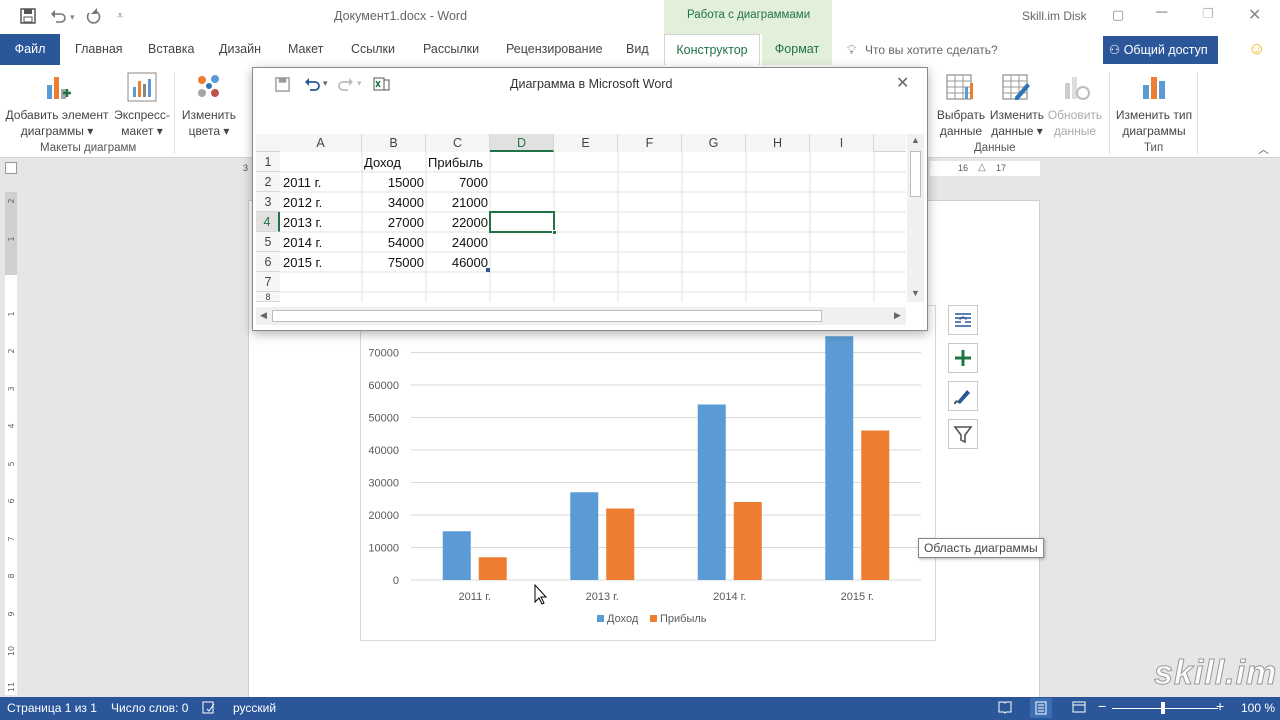 The width and height of the screenshot is (1280, 720). What do you see at coordinates (268, 282) in the screenshot?
I see `row-header: 7` at bounding box center [268, 282].